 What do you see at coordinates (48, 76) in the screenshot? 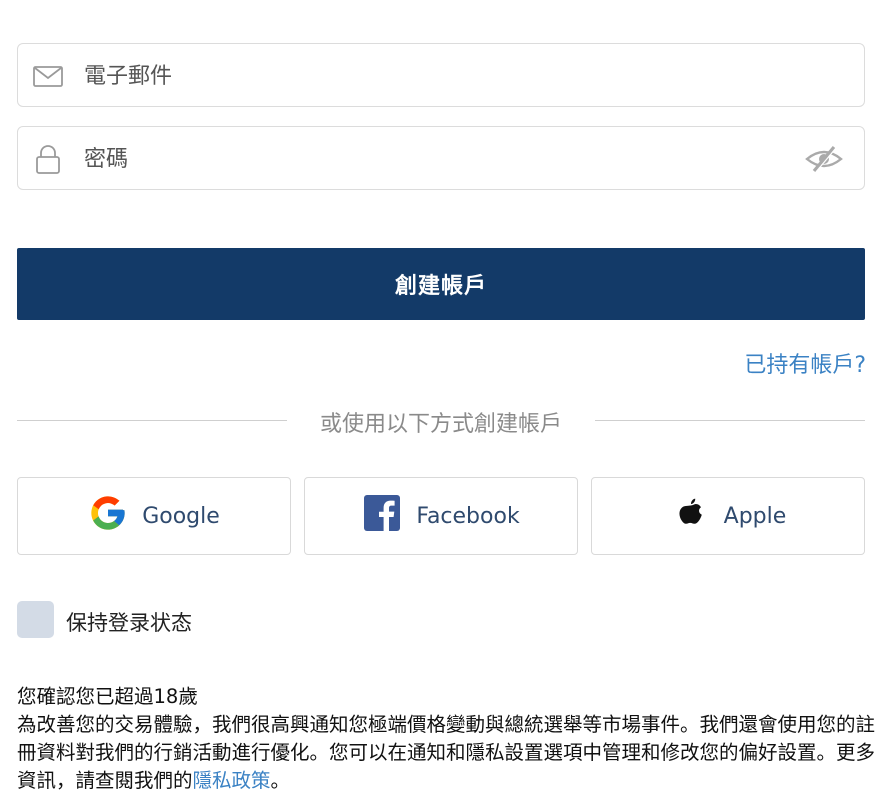
I see `mail-icon` at bounding box center [48, 76].